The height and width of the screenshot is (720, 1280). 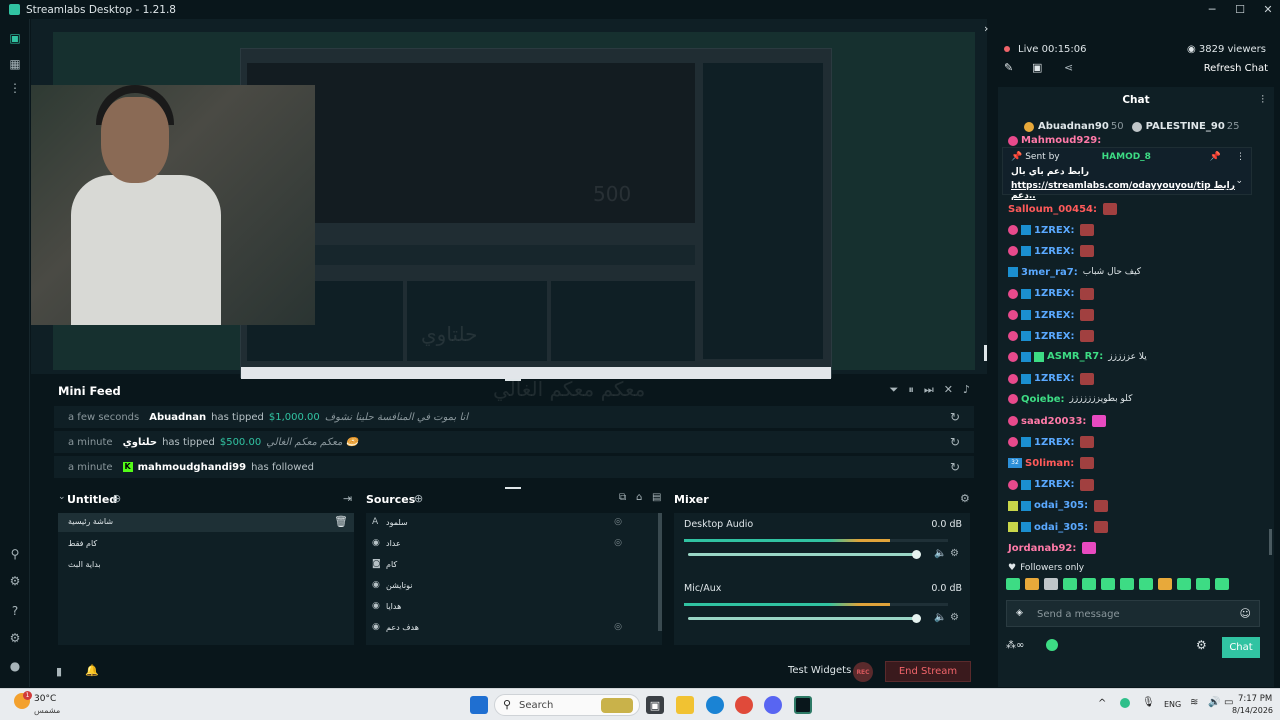 I want to click on dots-icon: ⋮, so click(x=15, y=88).